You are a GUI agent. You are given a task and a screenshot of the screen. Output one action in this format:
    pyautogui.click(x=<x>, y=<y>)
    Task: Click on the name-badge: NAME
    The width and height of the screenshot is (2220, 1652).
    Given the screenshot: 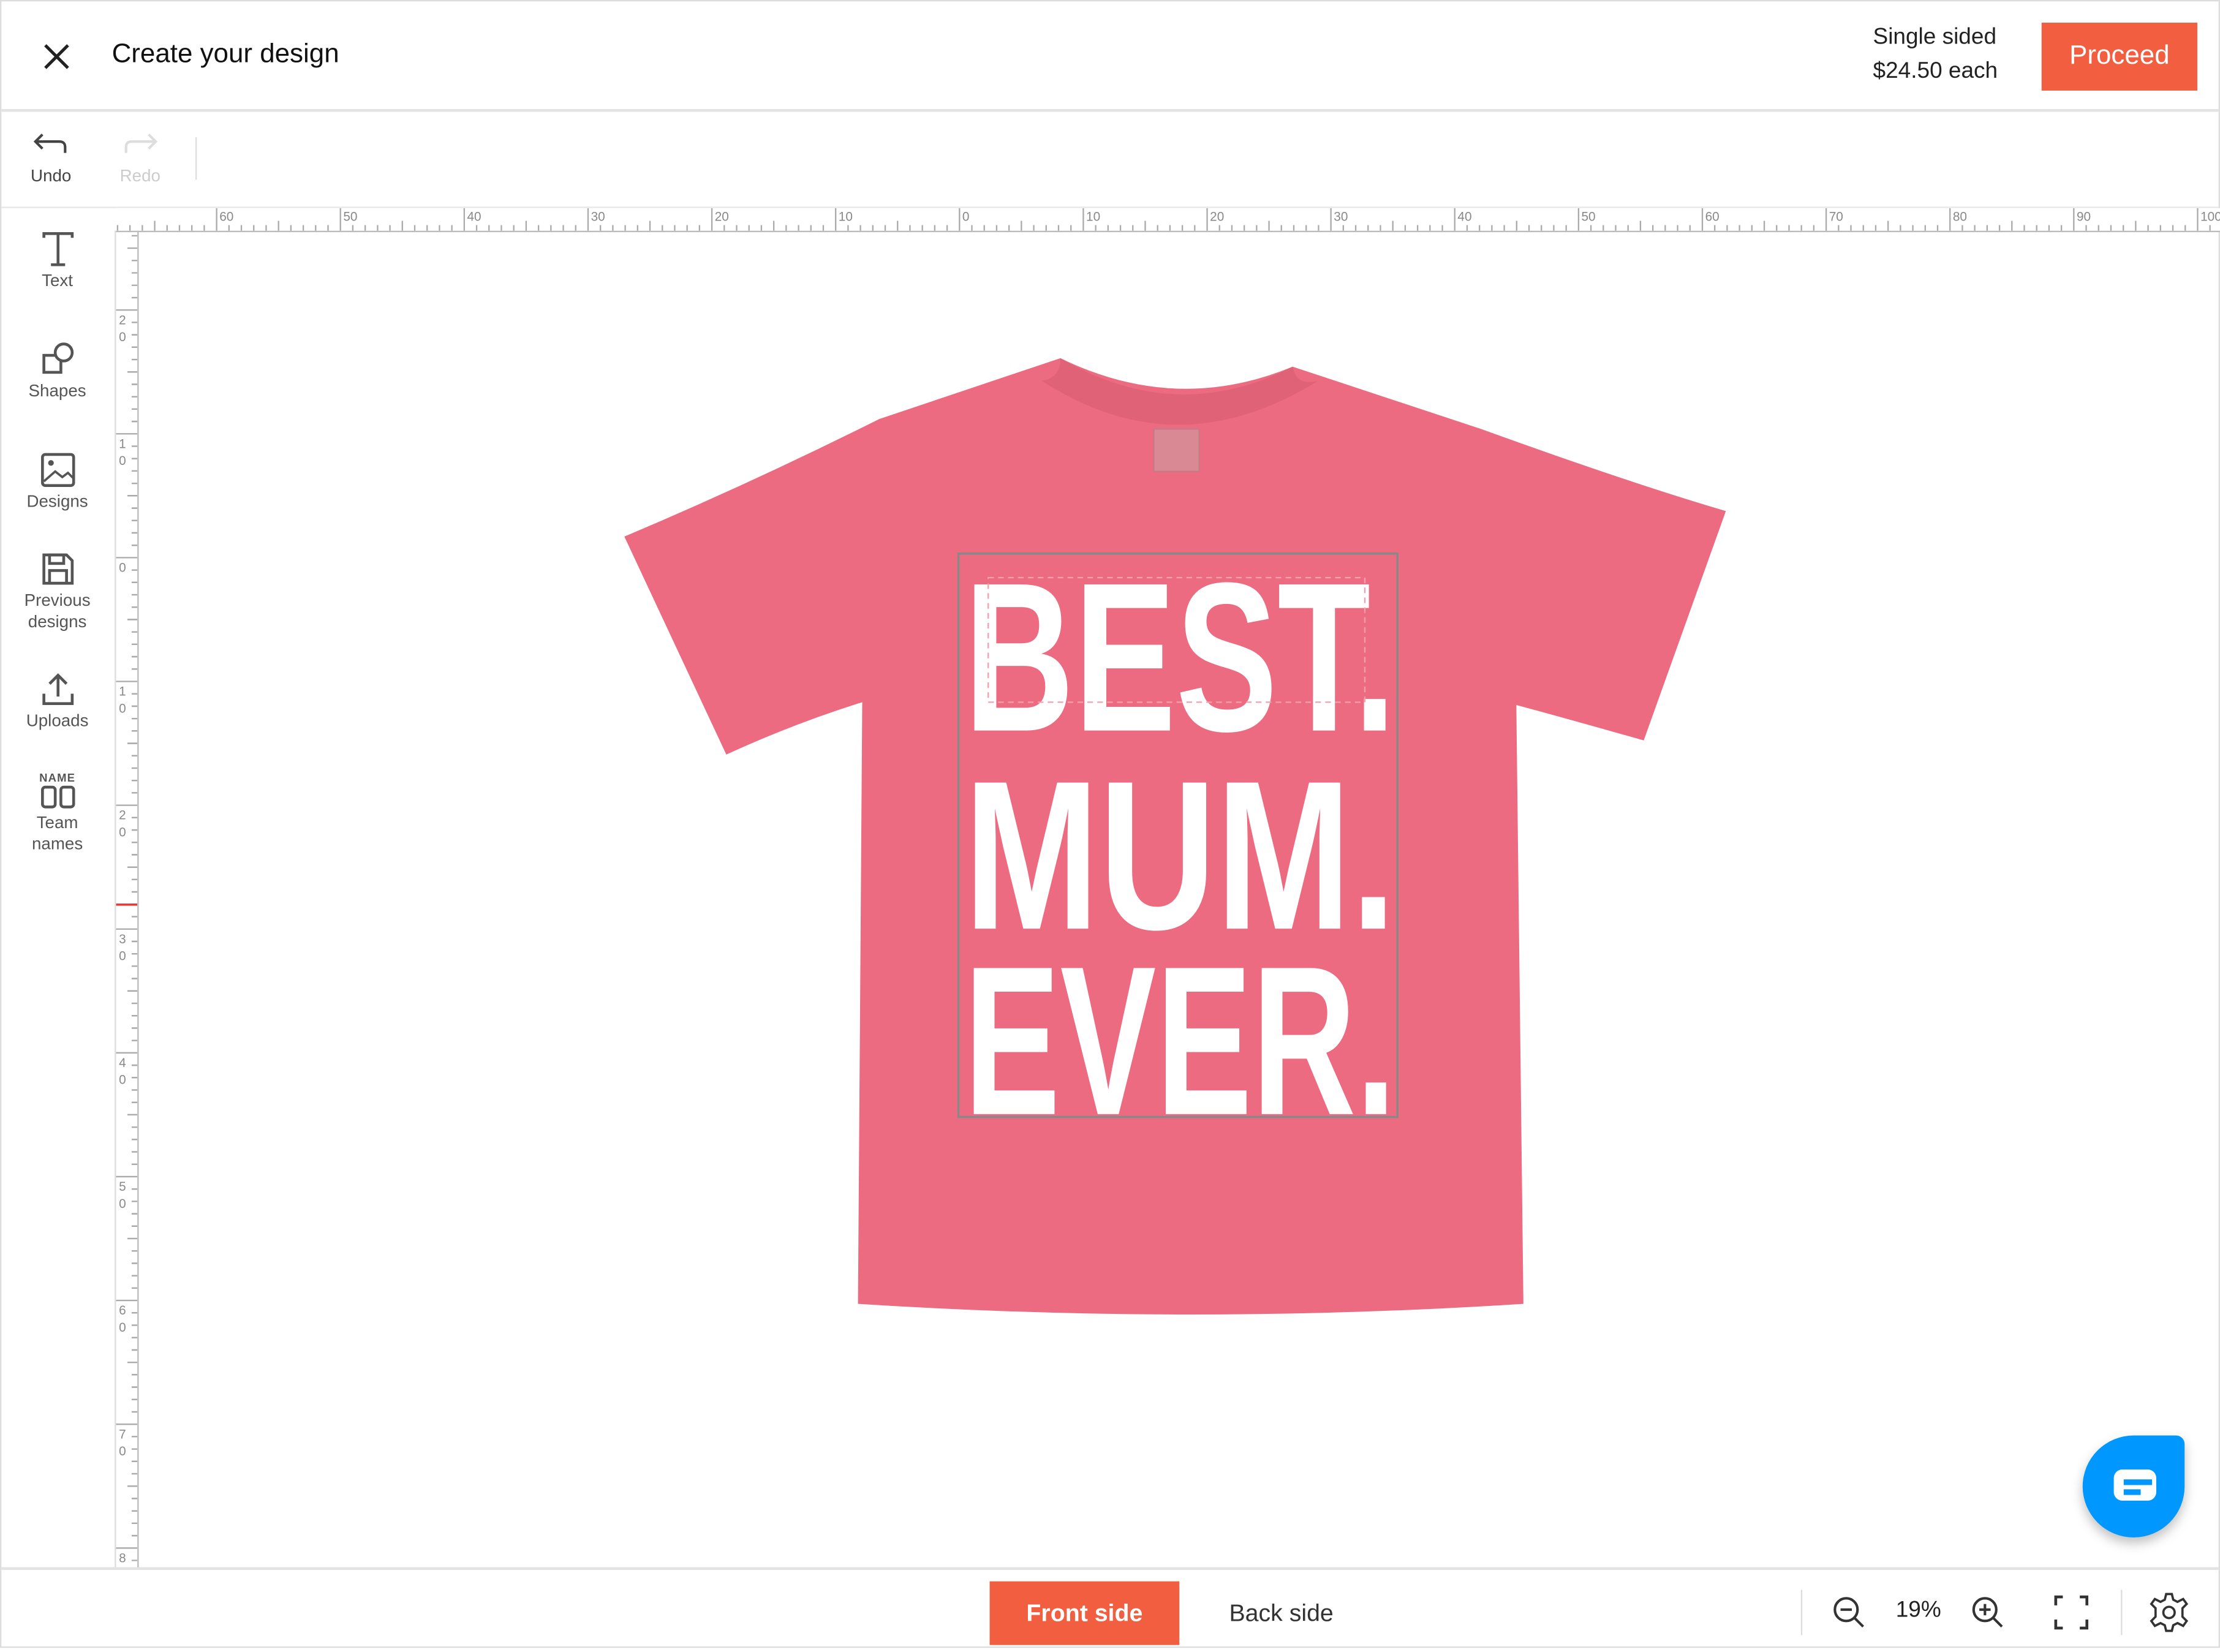 What is the action you would take?
    pyautogui.click(x=58, y=778)
    